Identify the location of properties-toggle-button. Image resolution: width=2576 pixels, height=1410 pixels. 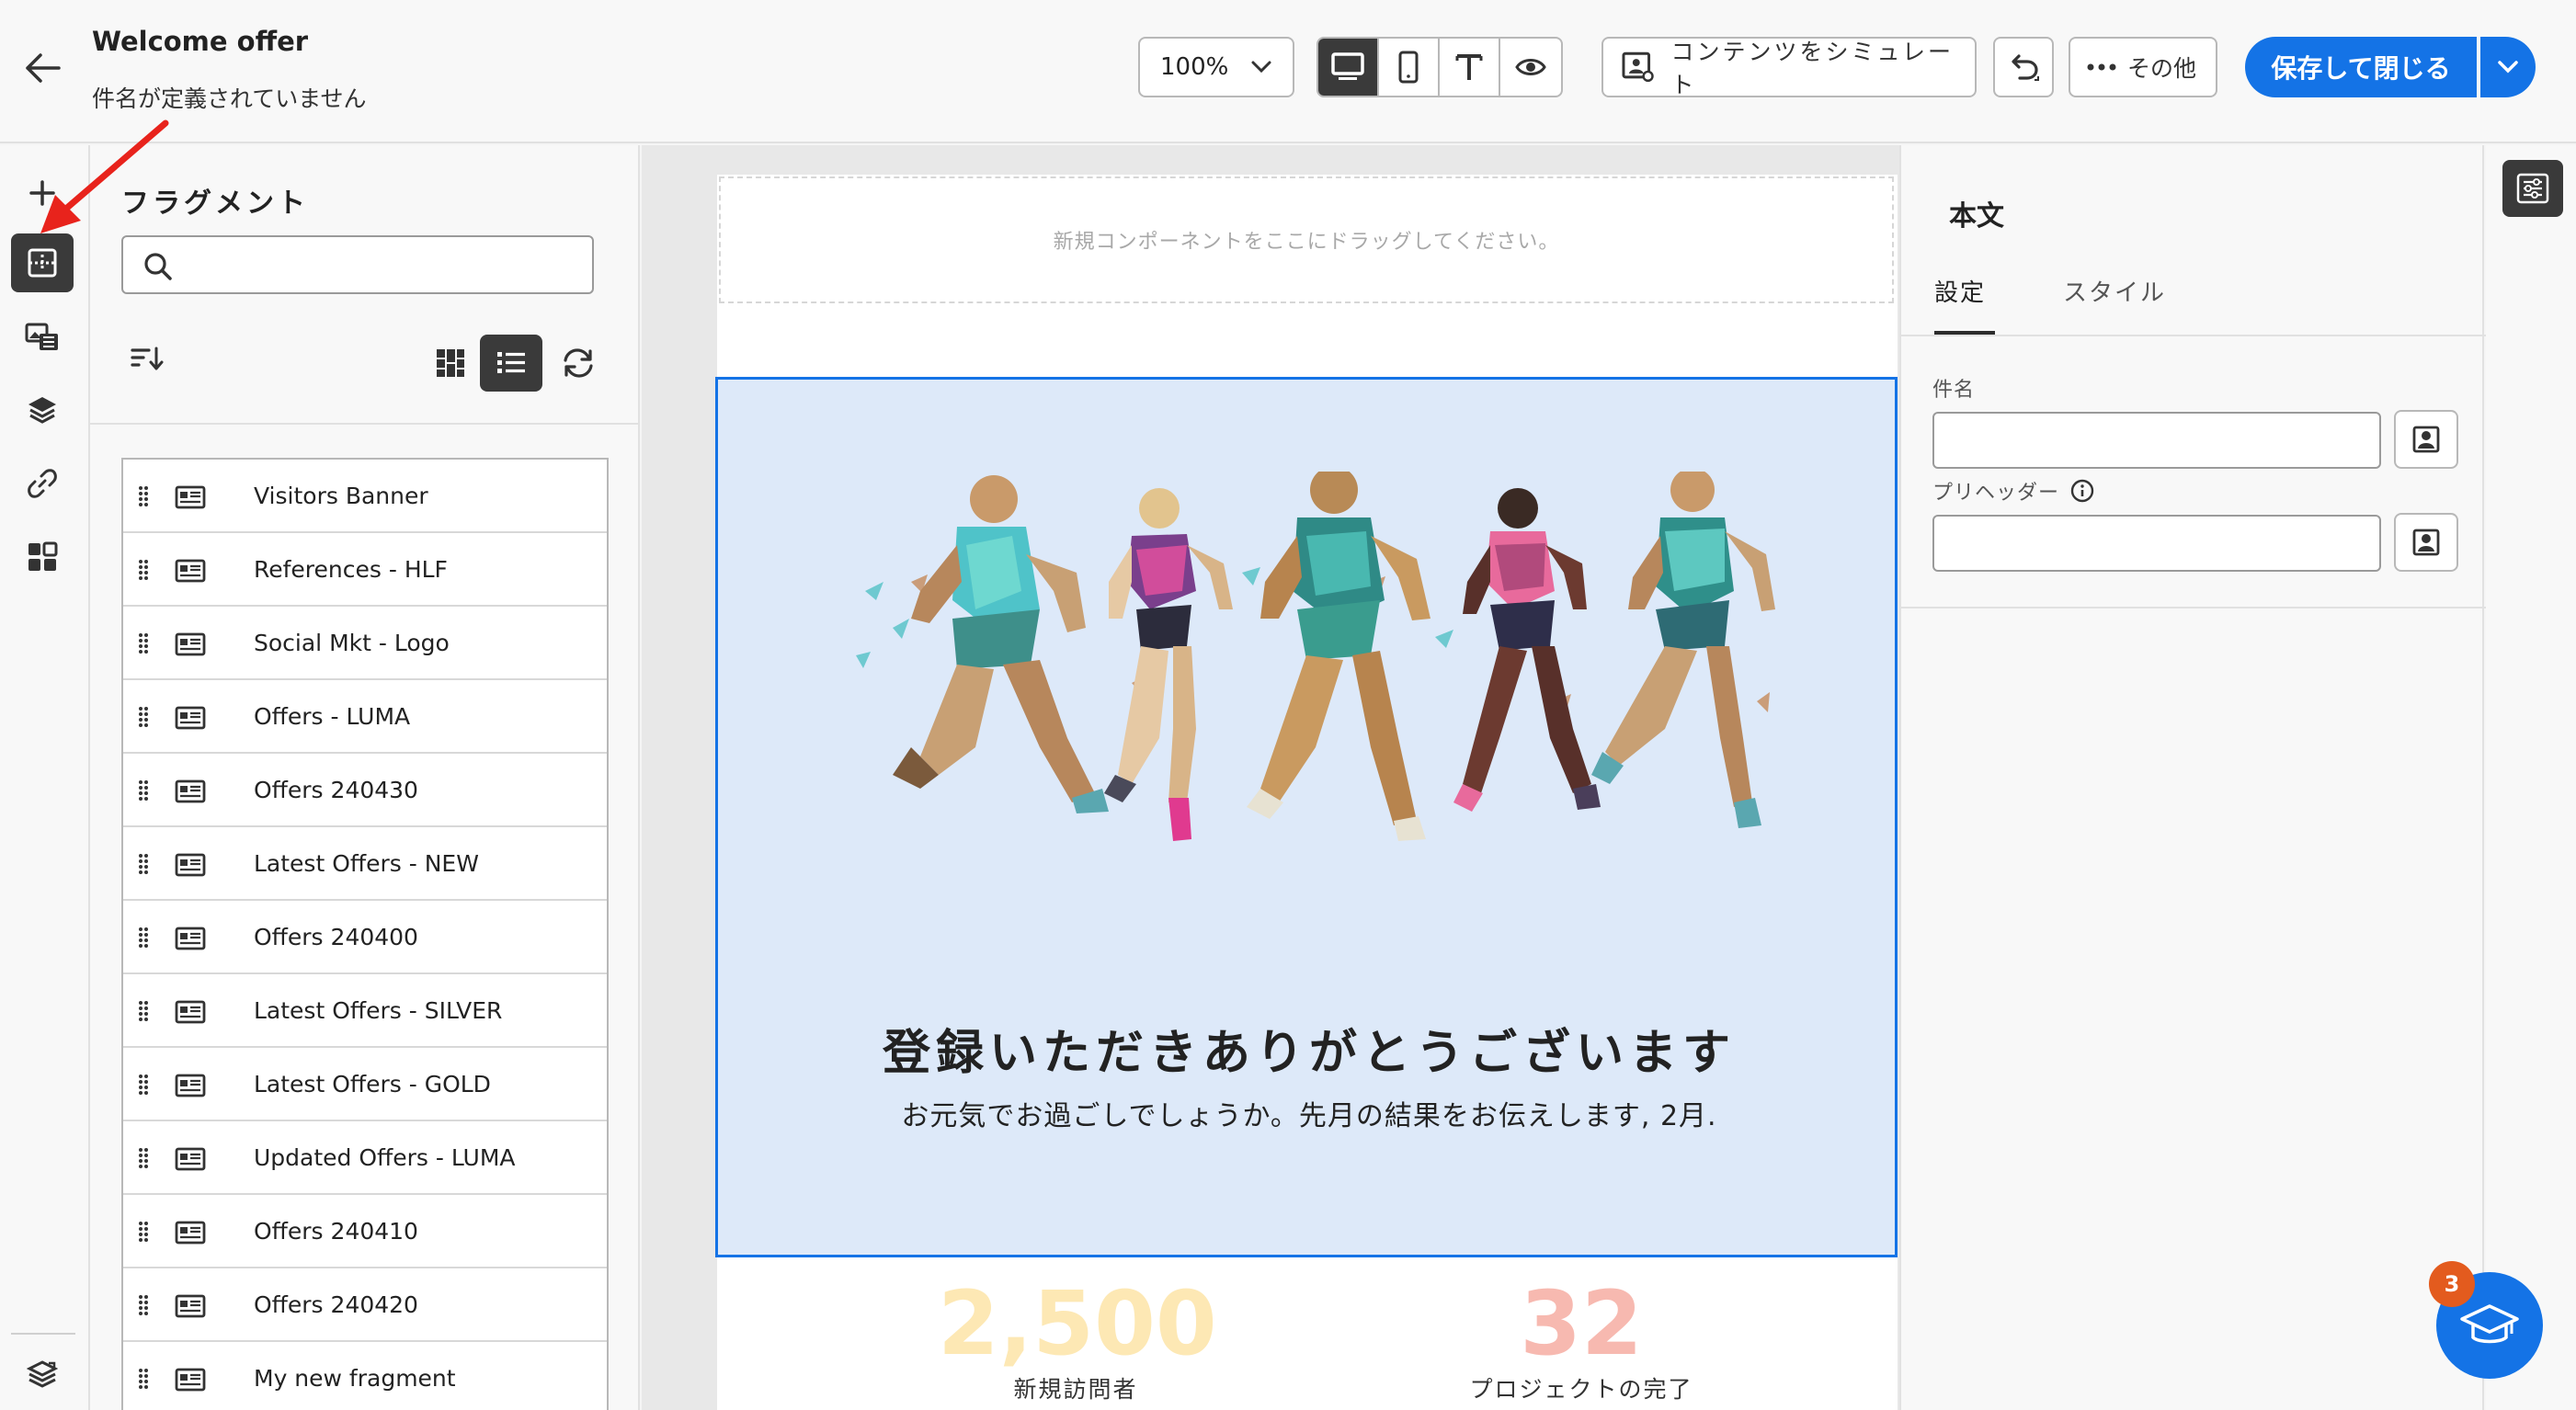
(2532, 188).